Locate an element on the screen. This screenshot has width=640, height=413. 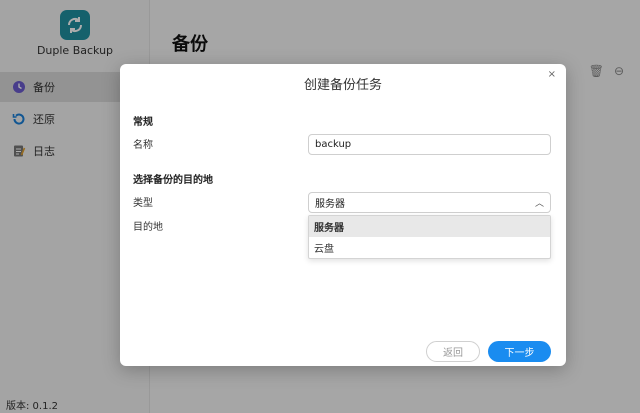
type-select: 服务器 ︿ is located at coordinates (429, 202).